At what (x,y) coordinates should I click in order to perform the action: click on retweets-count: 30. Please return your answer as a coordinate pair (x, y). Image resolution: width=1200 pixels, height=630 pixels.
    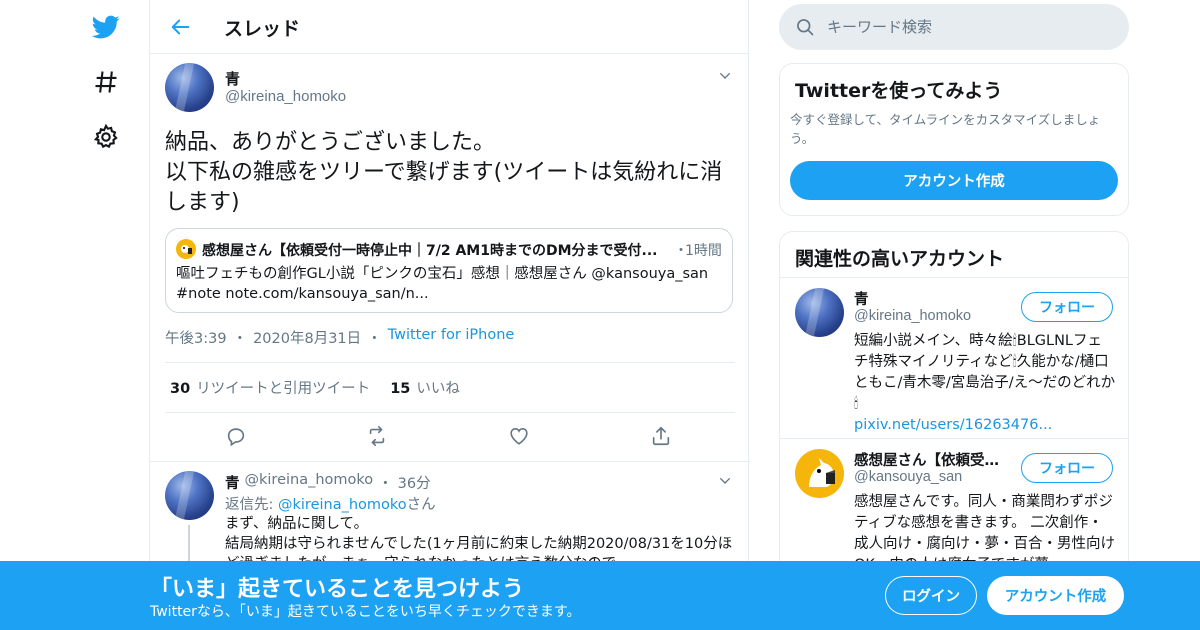
    Looking at the image, I should click on (180, 389).